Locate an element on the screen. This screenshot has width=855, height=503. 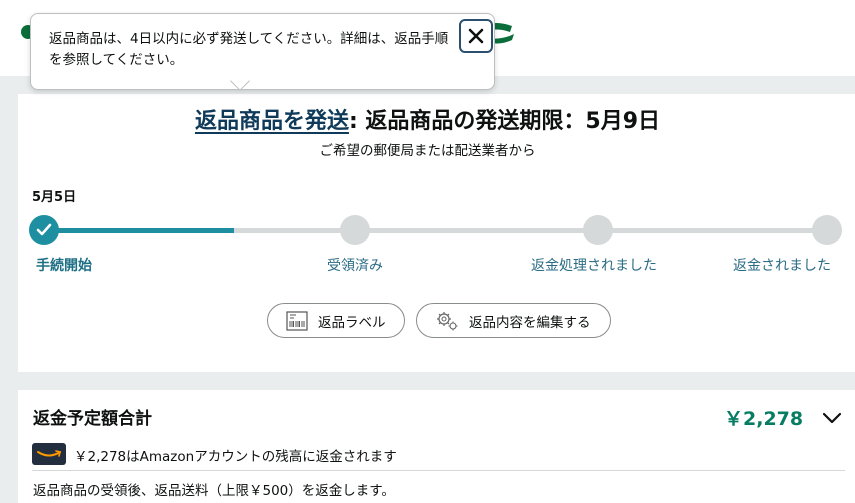
chevron-down-icon is located at coordinates (832, 418).